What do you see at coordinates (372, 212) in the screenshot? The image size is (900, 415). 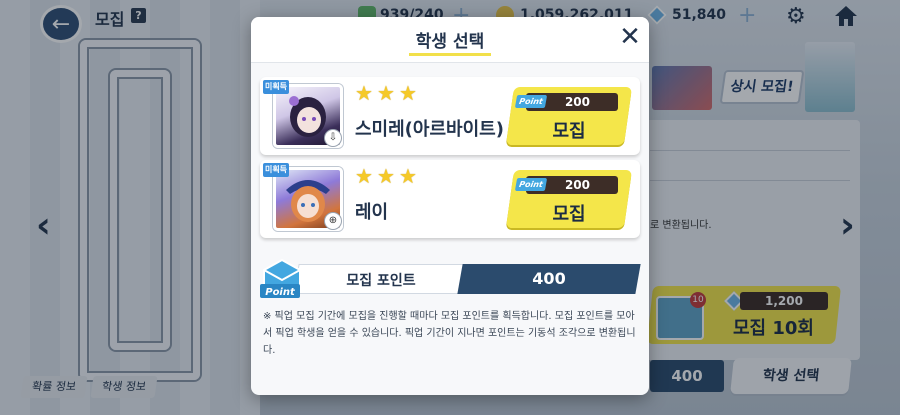 I see `student-name: 레이` at bounding box center [372, 212].